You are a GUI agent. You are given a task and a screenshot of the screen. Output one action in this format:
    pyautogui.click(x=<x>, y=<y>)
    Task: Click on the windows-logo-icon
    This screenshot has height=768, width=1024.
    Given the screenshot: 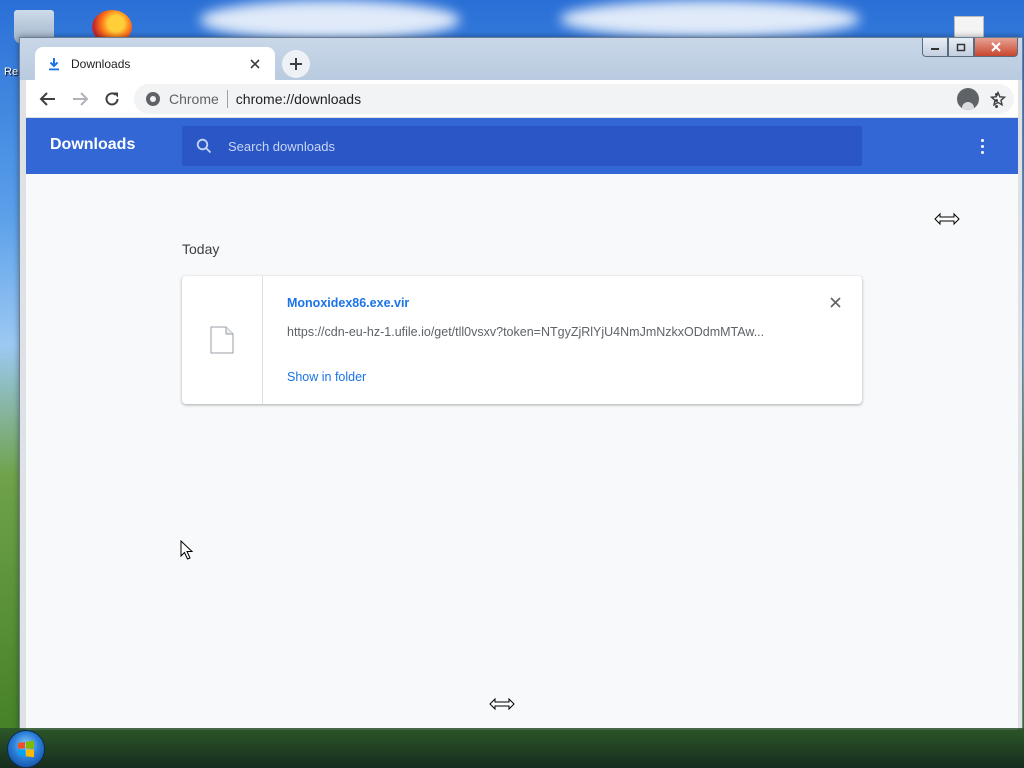 What is the action you would take?
    pyautogui.click(x=26, y=749)
    